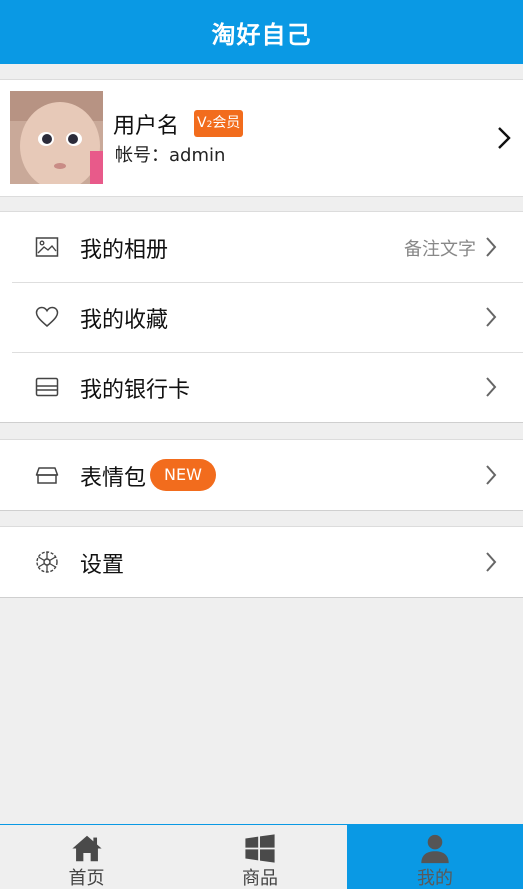  I want to click on home-icon, so click(86, 848).